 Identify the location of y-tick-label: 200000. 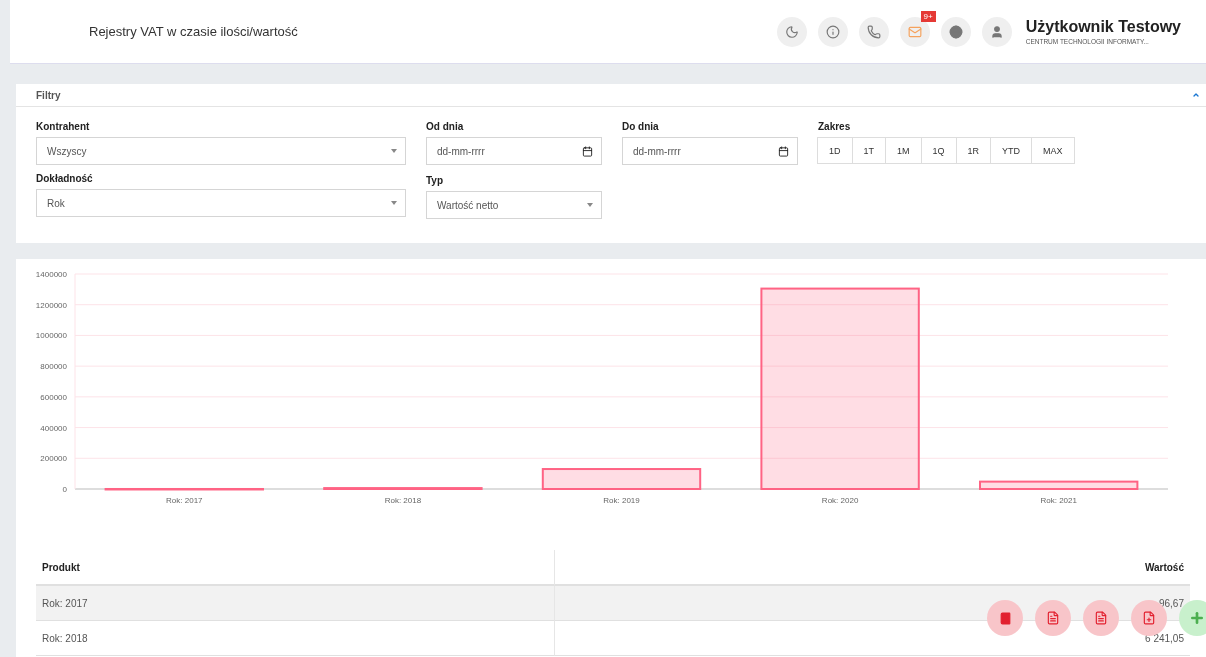
(53, 459).